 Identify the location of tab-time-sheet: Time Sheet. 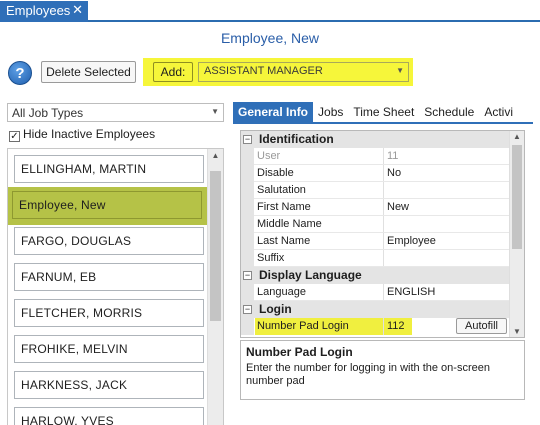
(383, 112).